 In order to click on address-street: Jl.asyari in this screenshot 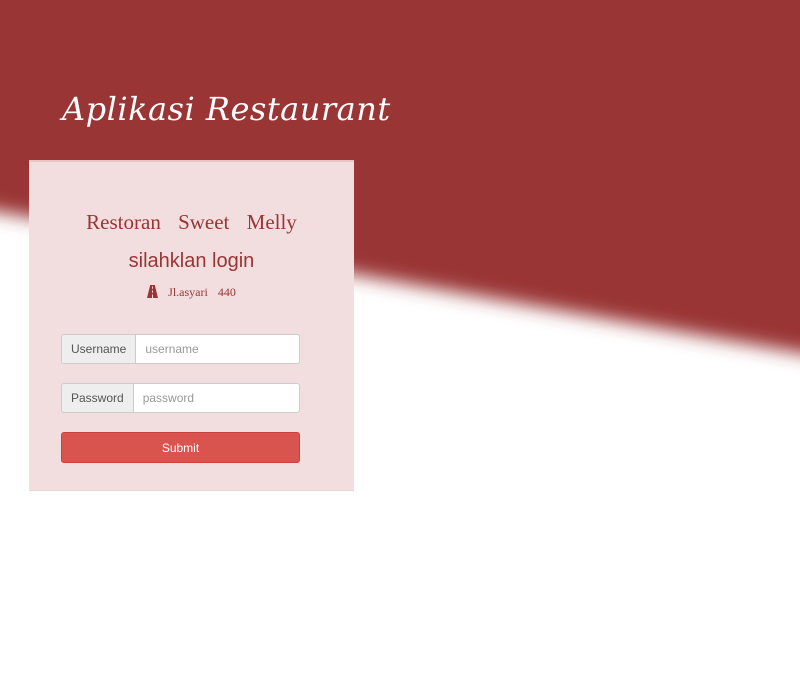, I will do `click(188, 292)`.